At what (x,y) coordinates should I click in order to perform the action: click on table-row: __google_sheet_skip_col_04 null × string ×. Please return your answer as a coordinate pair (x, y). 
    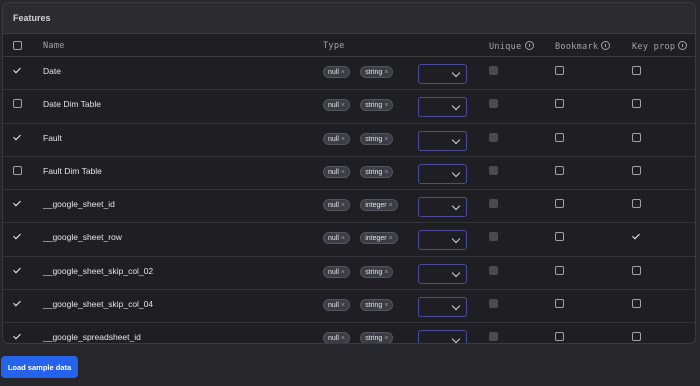
    Looking at the image, I should click on (349, 307).